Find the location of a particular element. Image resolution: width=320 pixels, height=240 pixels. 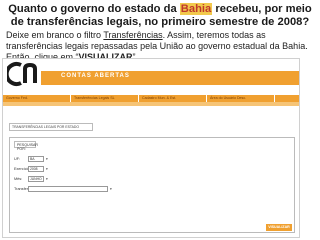

brand-name: CONTAS ABERTAS is located at coordinates (95, 76).